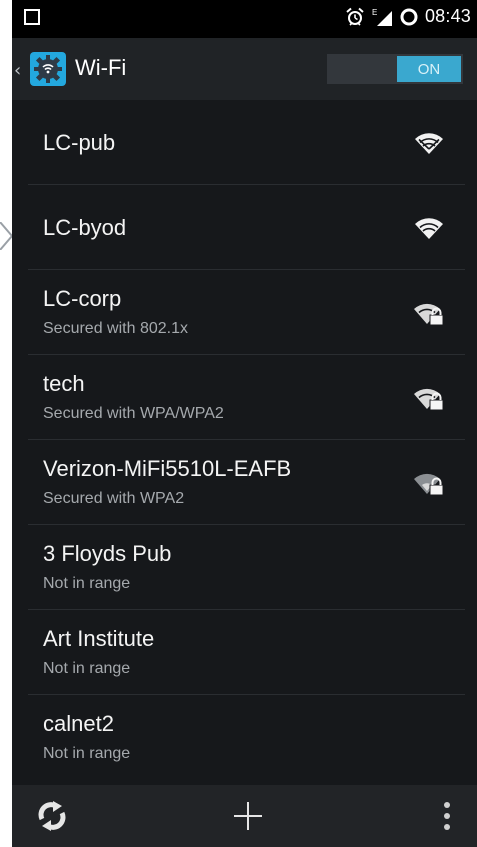  Describe the element at coordinates (115, 328) in the screenshot. I see `network-detail: Secured with 802.1x` at that location.